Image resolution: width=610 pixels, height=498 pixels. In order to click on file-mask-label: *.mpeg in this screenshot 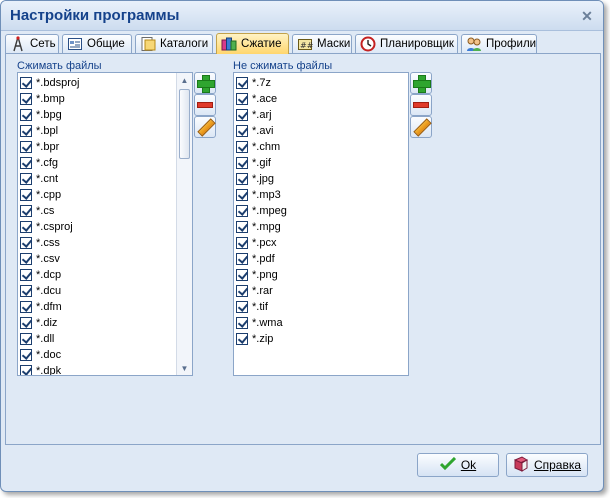, I will do `click(269, 211)`.